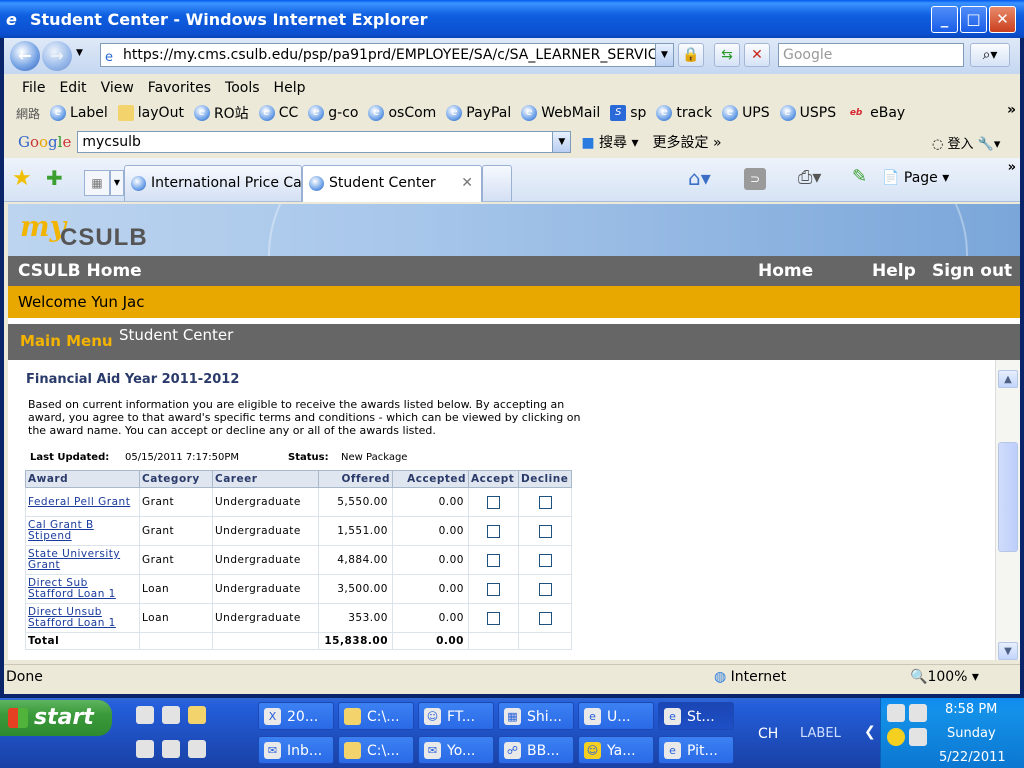 Image resolution: width=1024 pixels, height=768 pixels. Describe the element at coordinates (755, 179) in the screenshot. I see `rss-feed-icon: ⊃` at that location.